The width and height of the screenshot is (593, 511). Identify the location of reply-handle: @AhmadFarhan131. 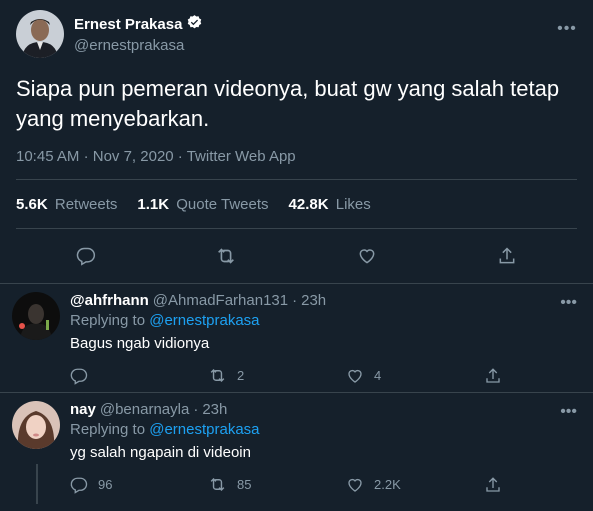
(220, 300).